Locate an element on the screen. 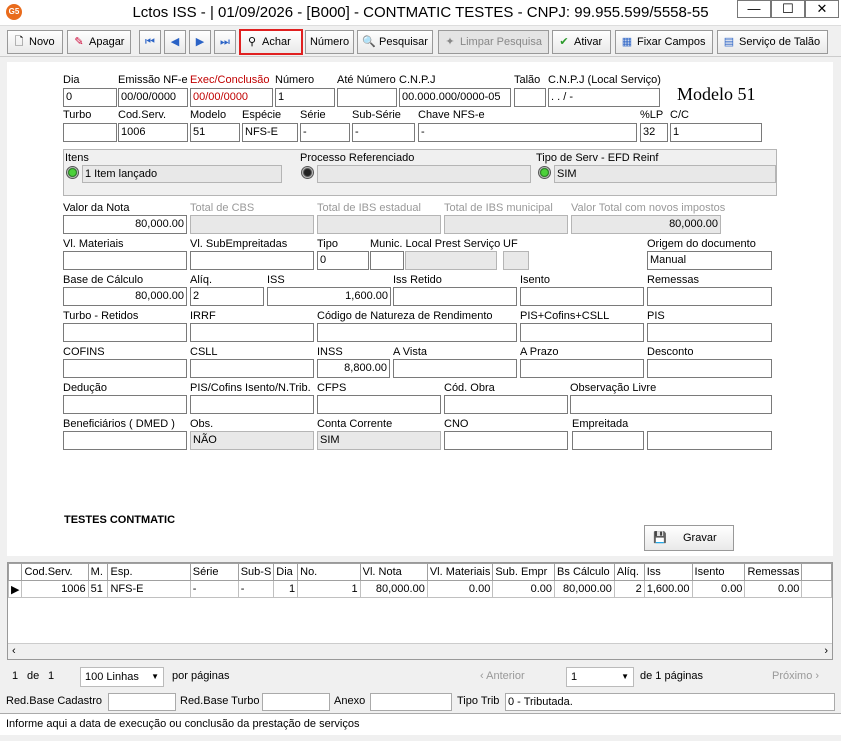  aliq-field: 2 is located at coordinates (227, 296).